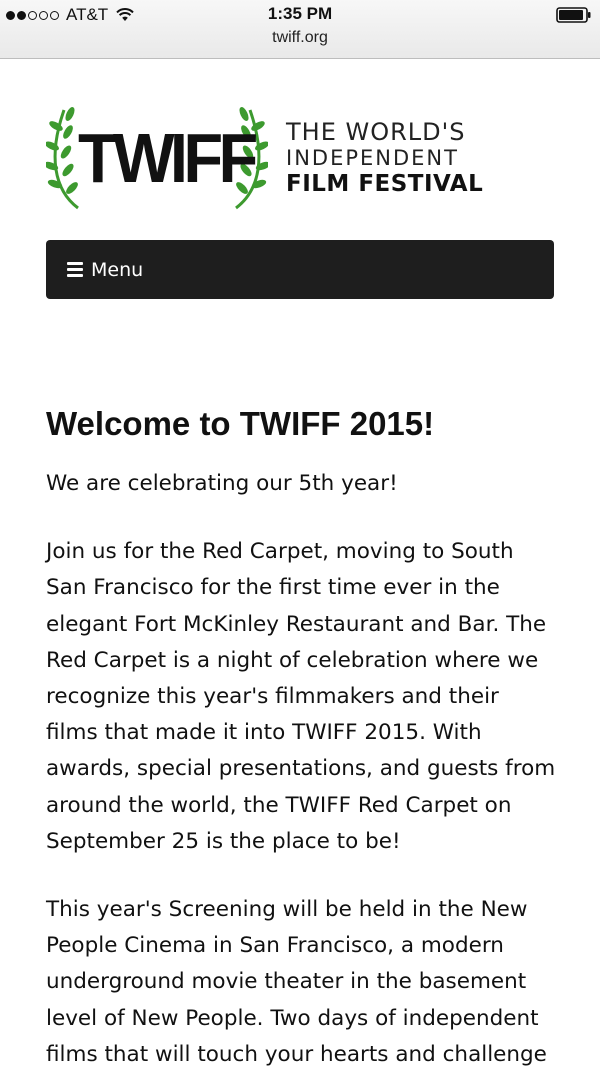 This screenshot has width=600, height=1073. What do you see at coordinates (300, 13) in the screenshot?
I see `clock: 1:35 PM` at bounding box center [300, 13].